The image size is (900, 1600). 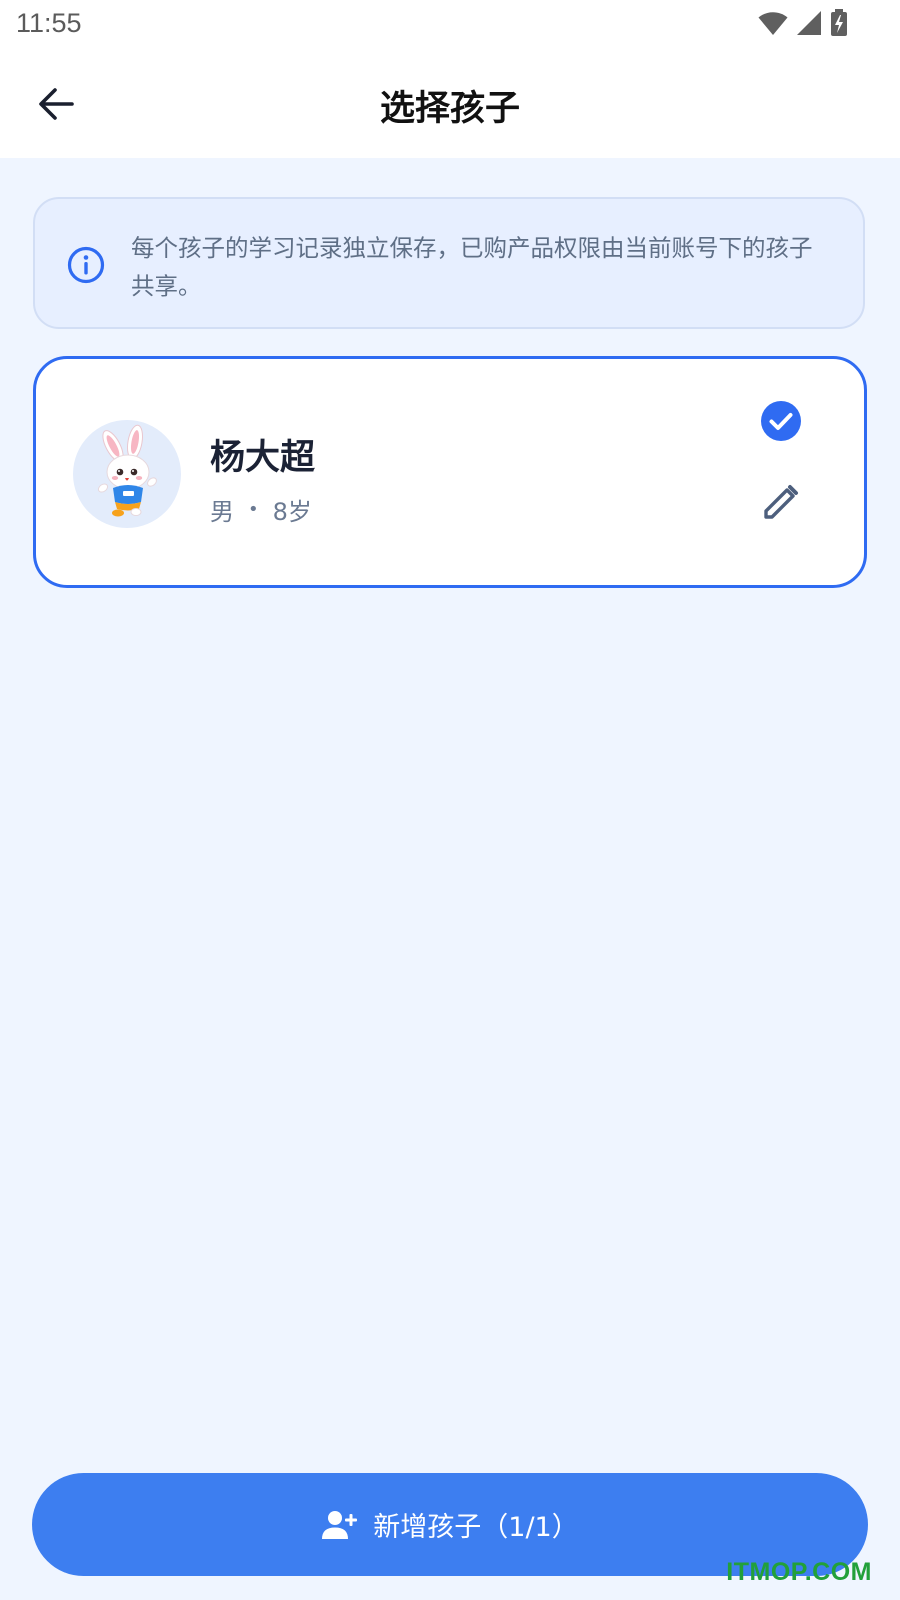 I want to click on child-age: 8岁, so click(x=292, y=512).